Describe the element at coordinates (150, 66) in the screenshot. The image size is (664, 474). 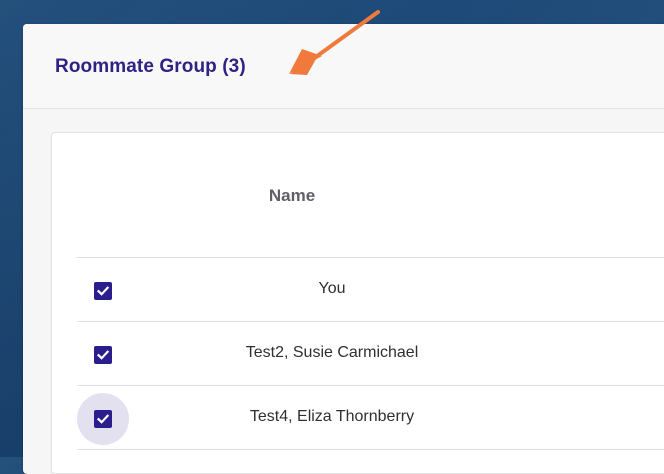
I see `group-title: Roommate Group (3)` at that location.